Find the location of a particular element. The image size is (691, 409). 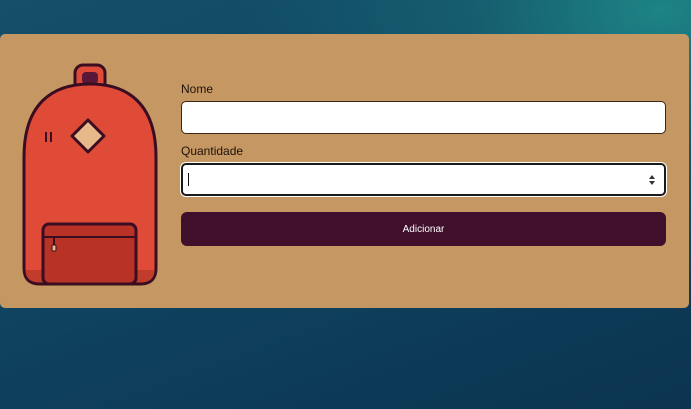

name-input is located at coordinates (423, 117).